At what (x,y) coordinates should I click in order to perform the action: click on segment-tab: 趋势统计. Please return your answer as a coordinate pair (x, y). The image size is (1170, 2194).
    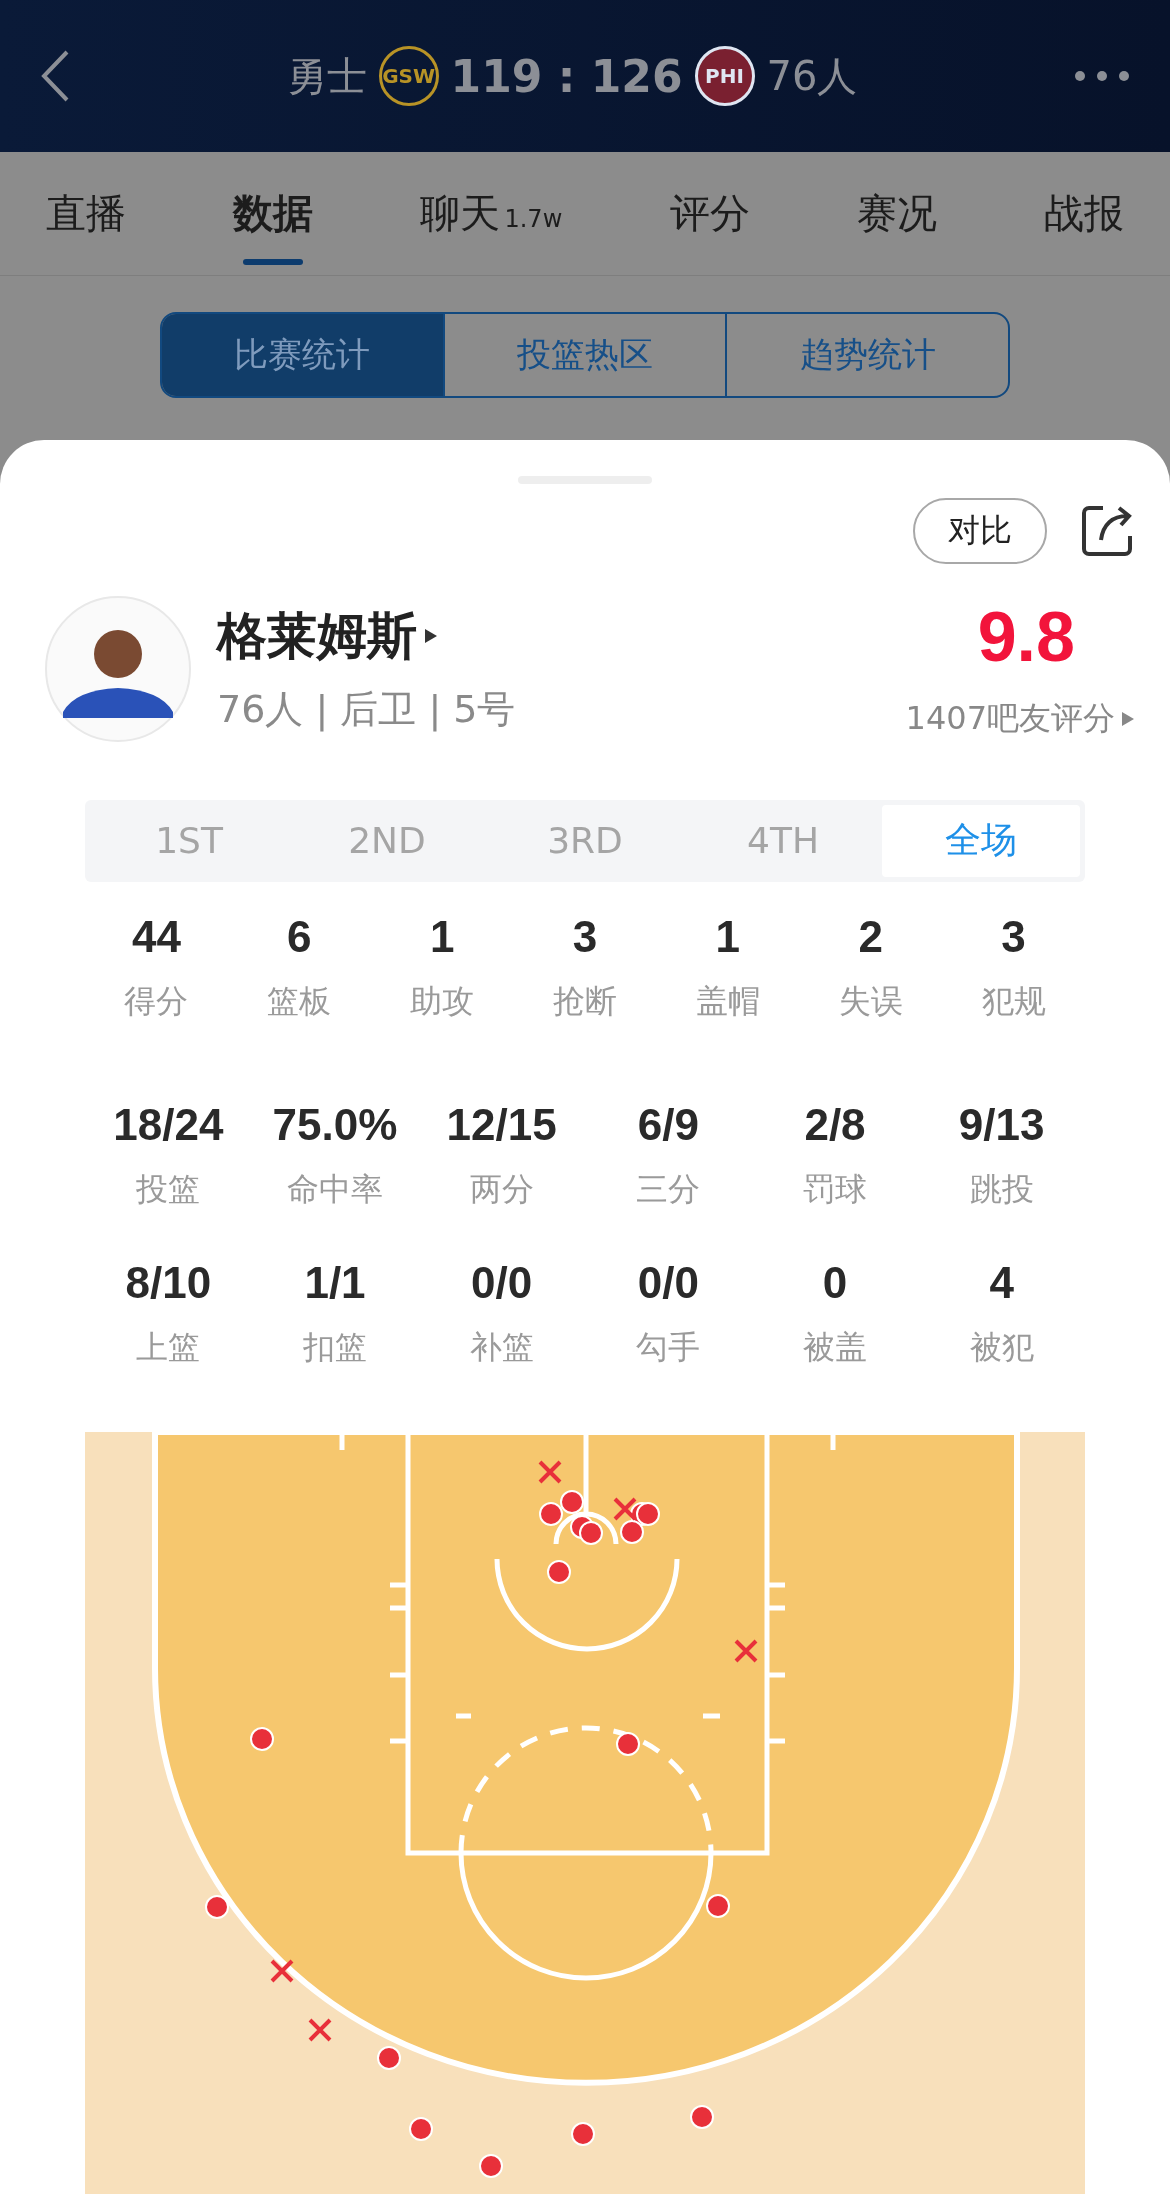
    Looking at the image, I should click on (866, 355).